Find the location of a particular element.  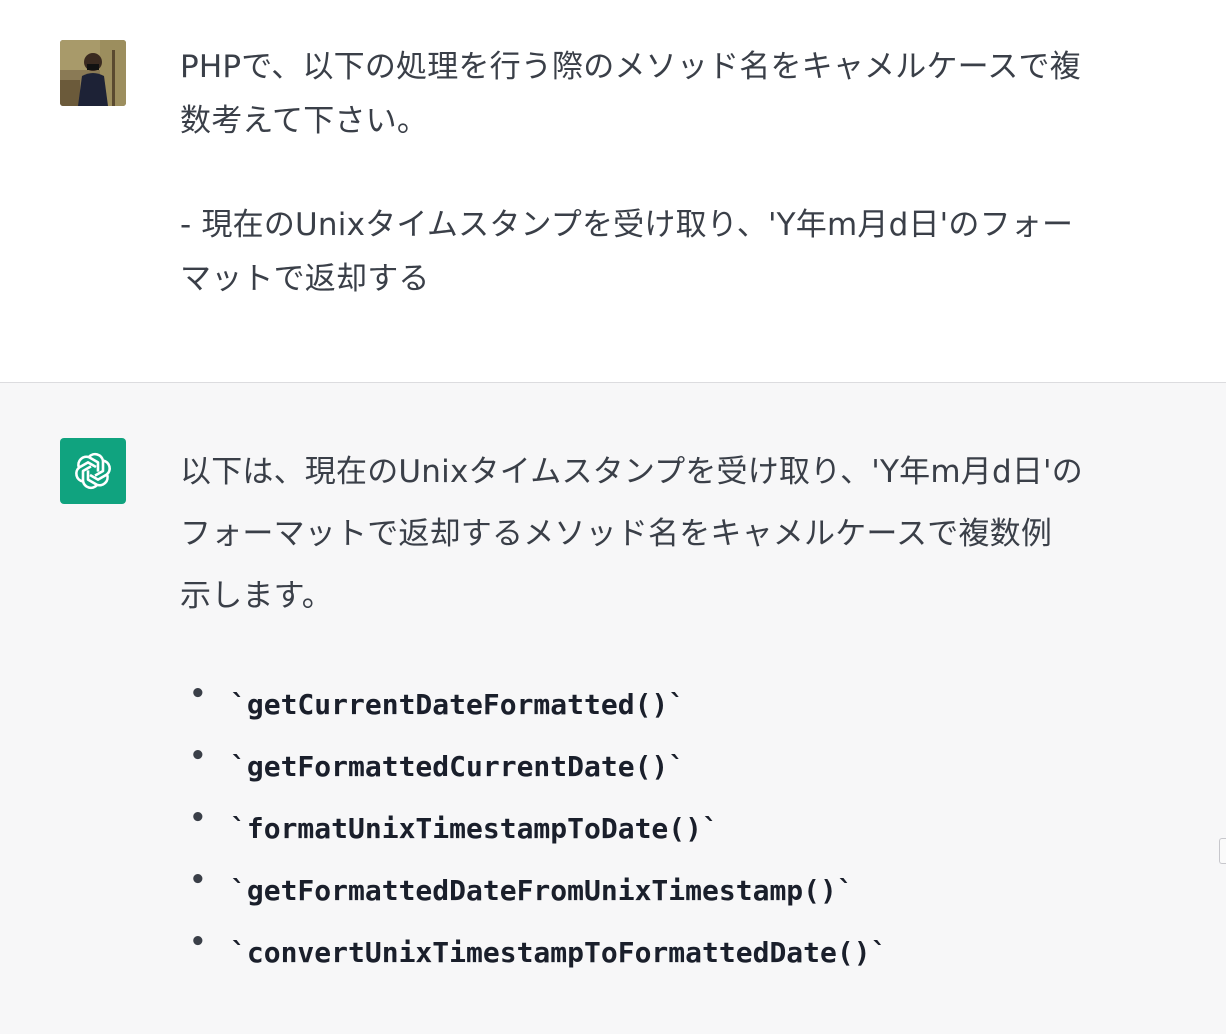

method-name-code: `formatUnixTimestampToDate()` is located at coordinates (474, 828).